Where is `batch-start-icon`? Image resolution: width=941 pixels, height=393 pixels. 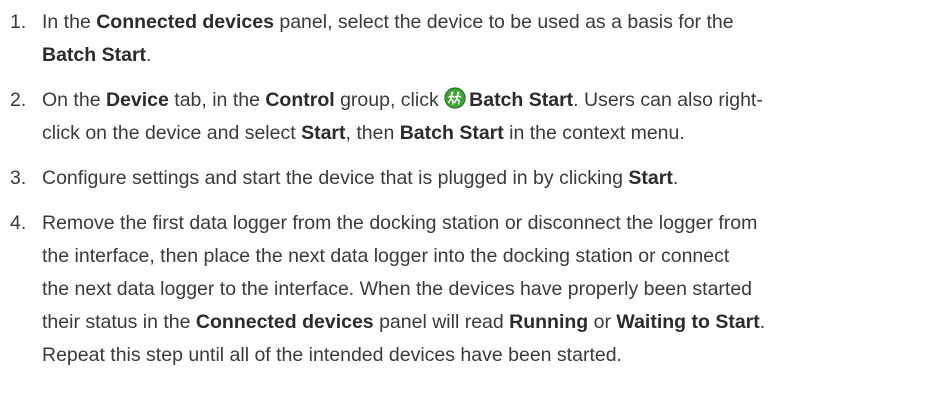 batch-start-icon is located at coordinates (455, 98).